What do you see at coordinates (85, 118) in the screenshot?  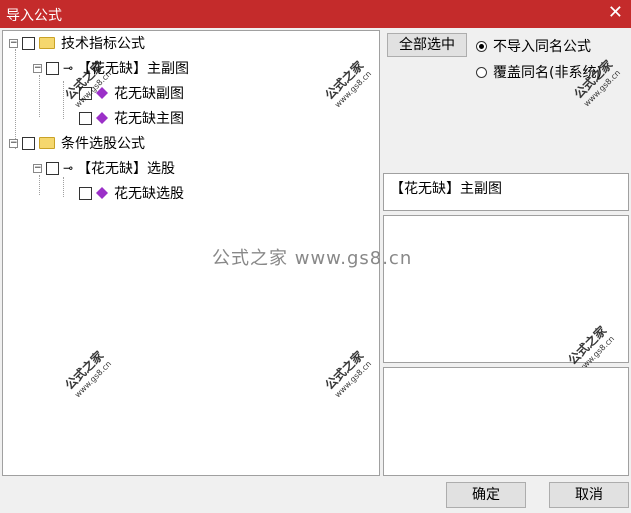 I see `checkbox-main-chart` at bounding box center [85, 118].